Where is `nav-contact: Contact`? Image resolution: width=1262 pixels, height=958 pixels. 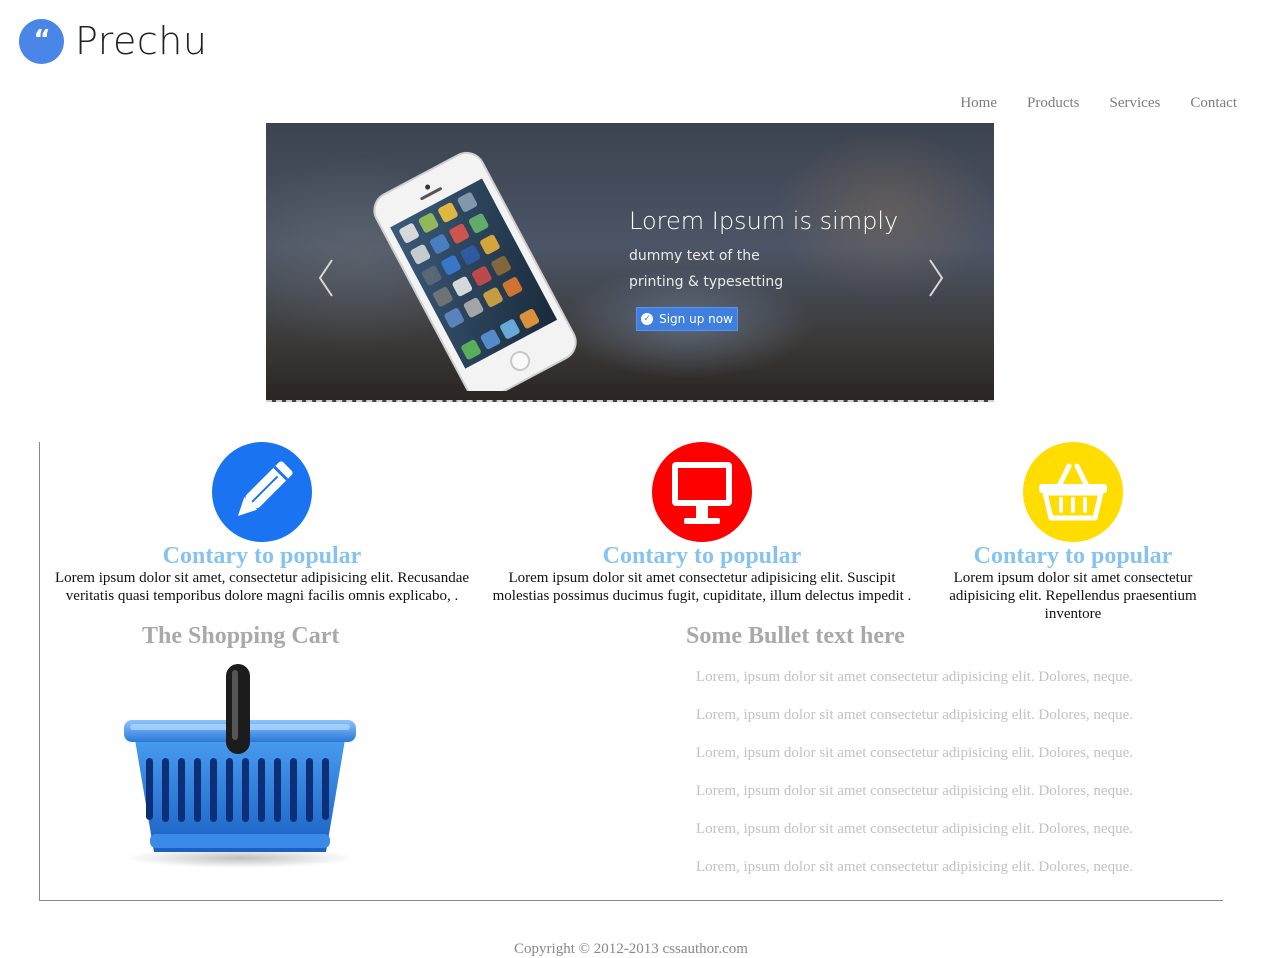
nav-contact: Contact is located at coordinates (1213, 103).